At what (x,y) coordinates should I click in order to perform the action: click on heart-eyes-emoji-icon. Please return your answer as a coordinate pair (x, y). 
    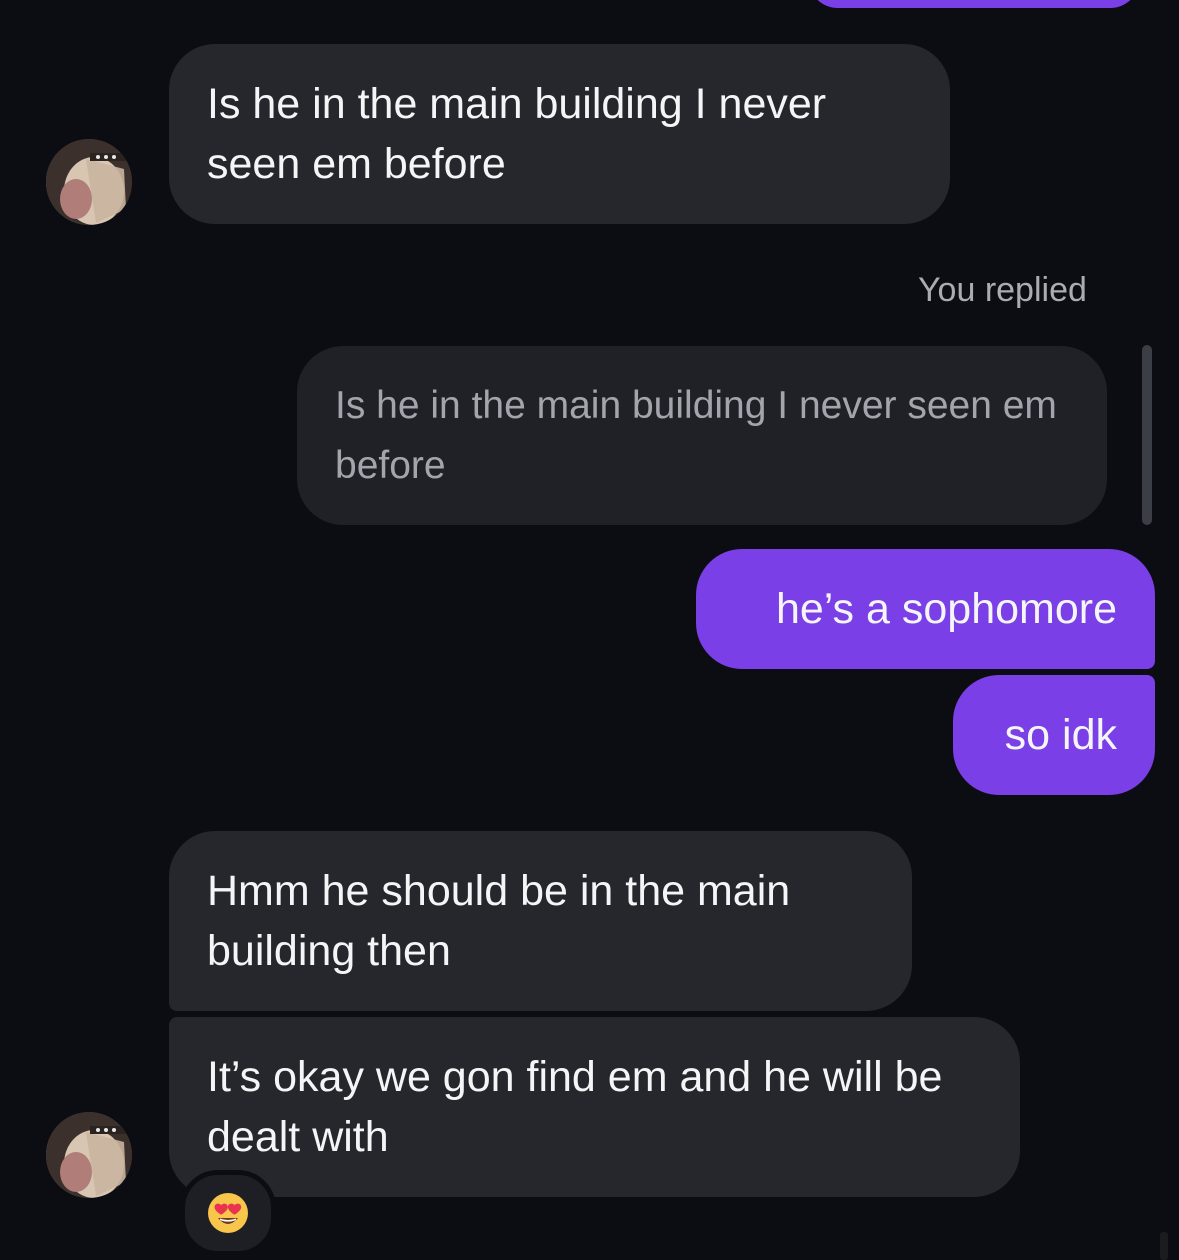
    Looking at the image, I should click on (228, 1213).